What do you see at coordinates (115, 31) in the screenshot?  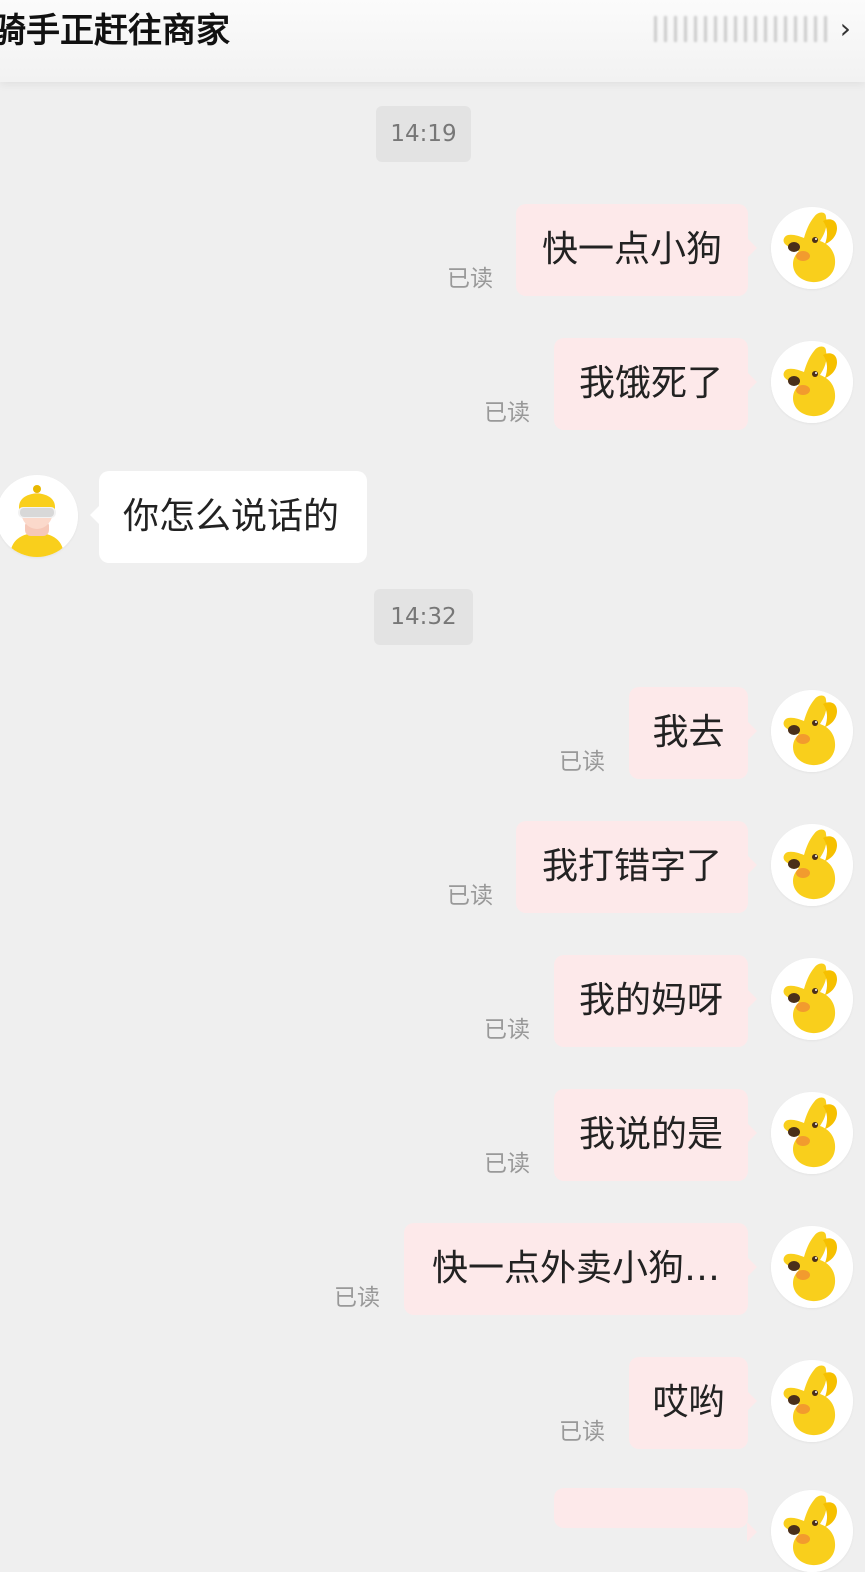 I see `rider-status-title: 骑手正赶往商家` at bounding box center [115, 31].